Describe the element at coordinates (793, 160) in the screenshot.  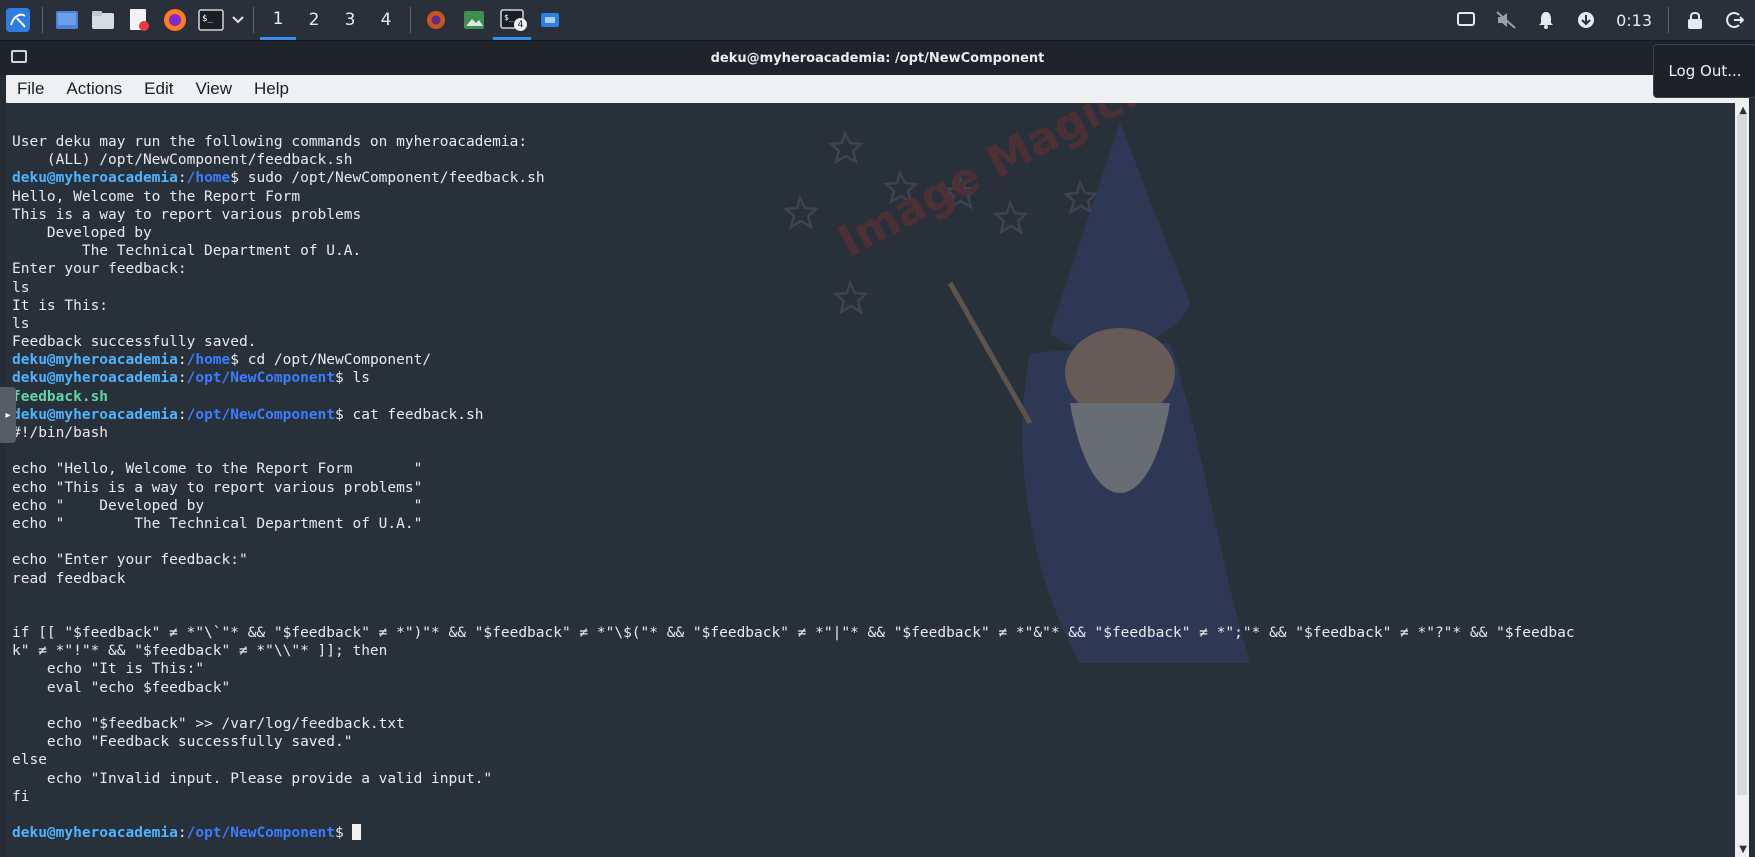
I see `output-line: (ALL) /opt/NewComponent/feedback.sh` at that location.